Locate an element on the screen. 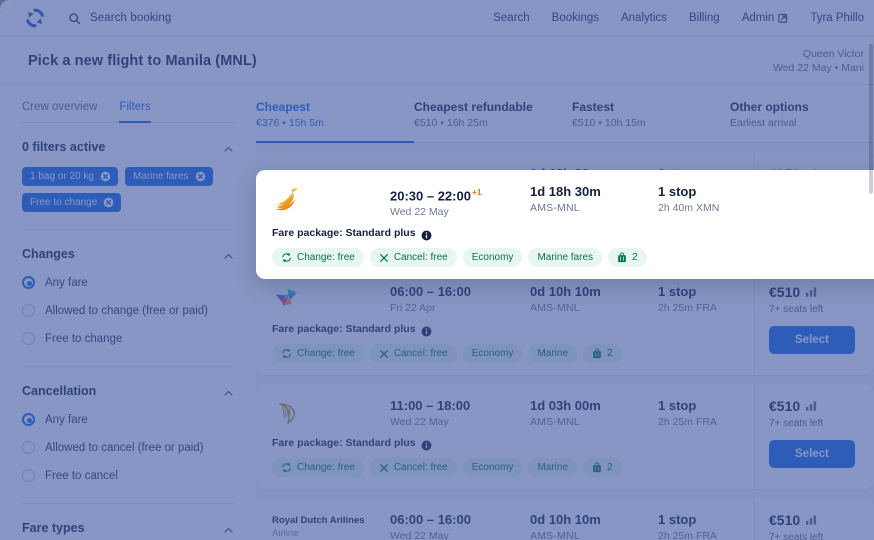  nav-link-admin-label: Admin is located at coordinates (758, 18).